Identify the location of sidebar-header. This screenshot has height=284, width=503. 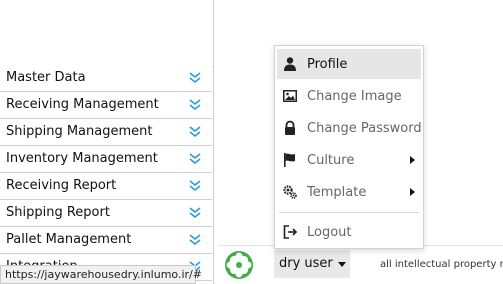
(106, 33).